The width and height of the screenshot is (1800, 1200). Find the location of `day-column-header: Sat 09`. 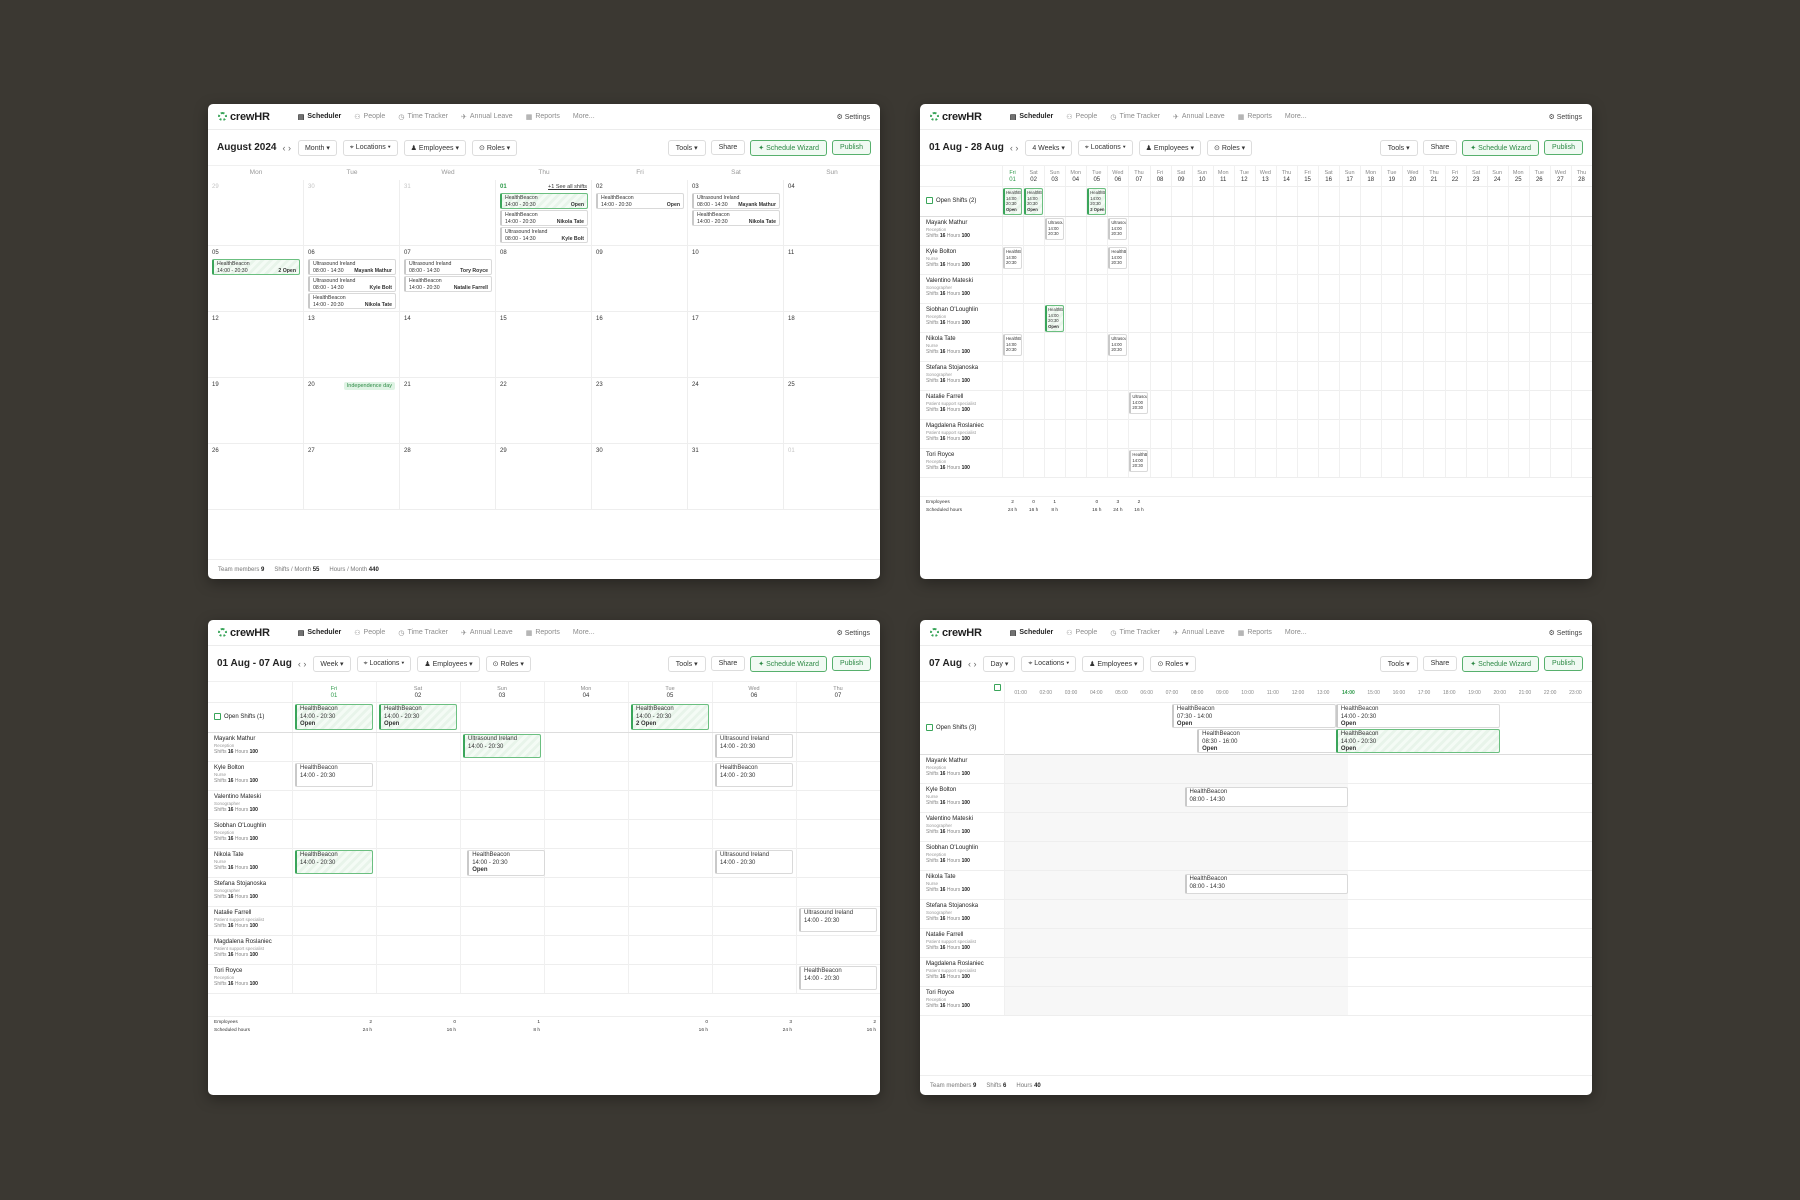

day-column-header: Sat 09 is located at coordinates (1181, 177).